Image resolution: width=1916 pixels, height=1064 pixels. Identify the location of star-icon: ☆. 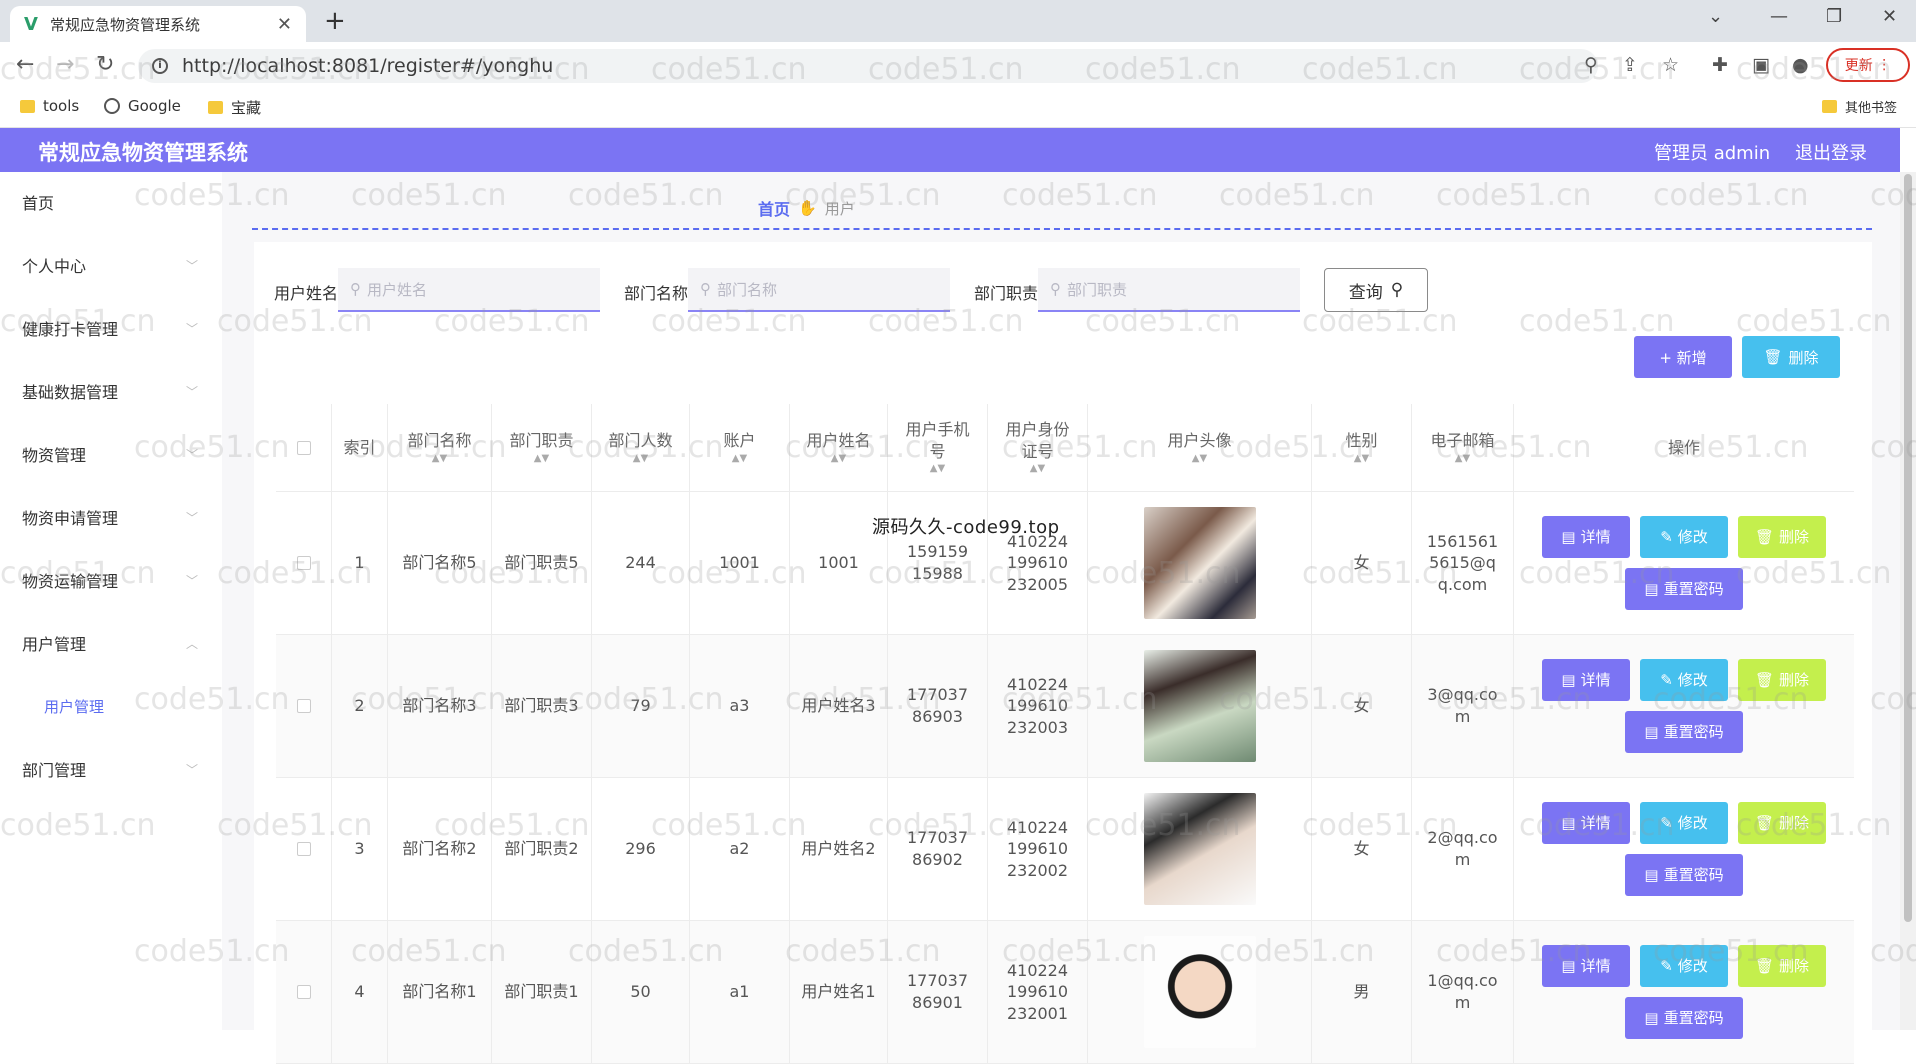
(1670, 65).